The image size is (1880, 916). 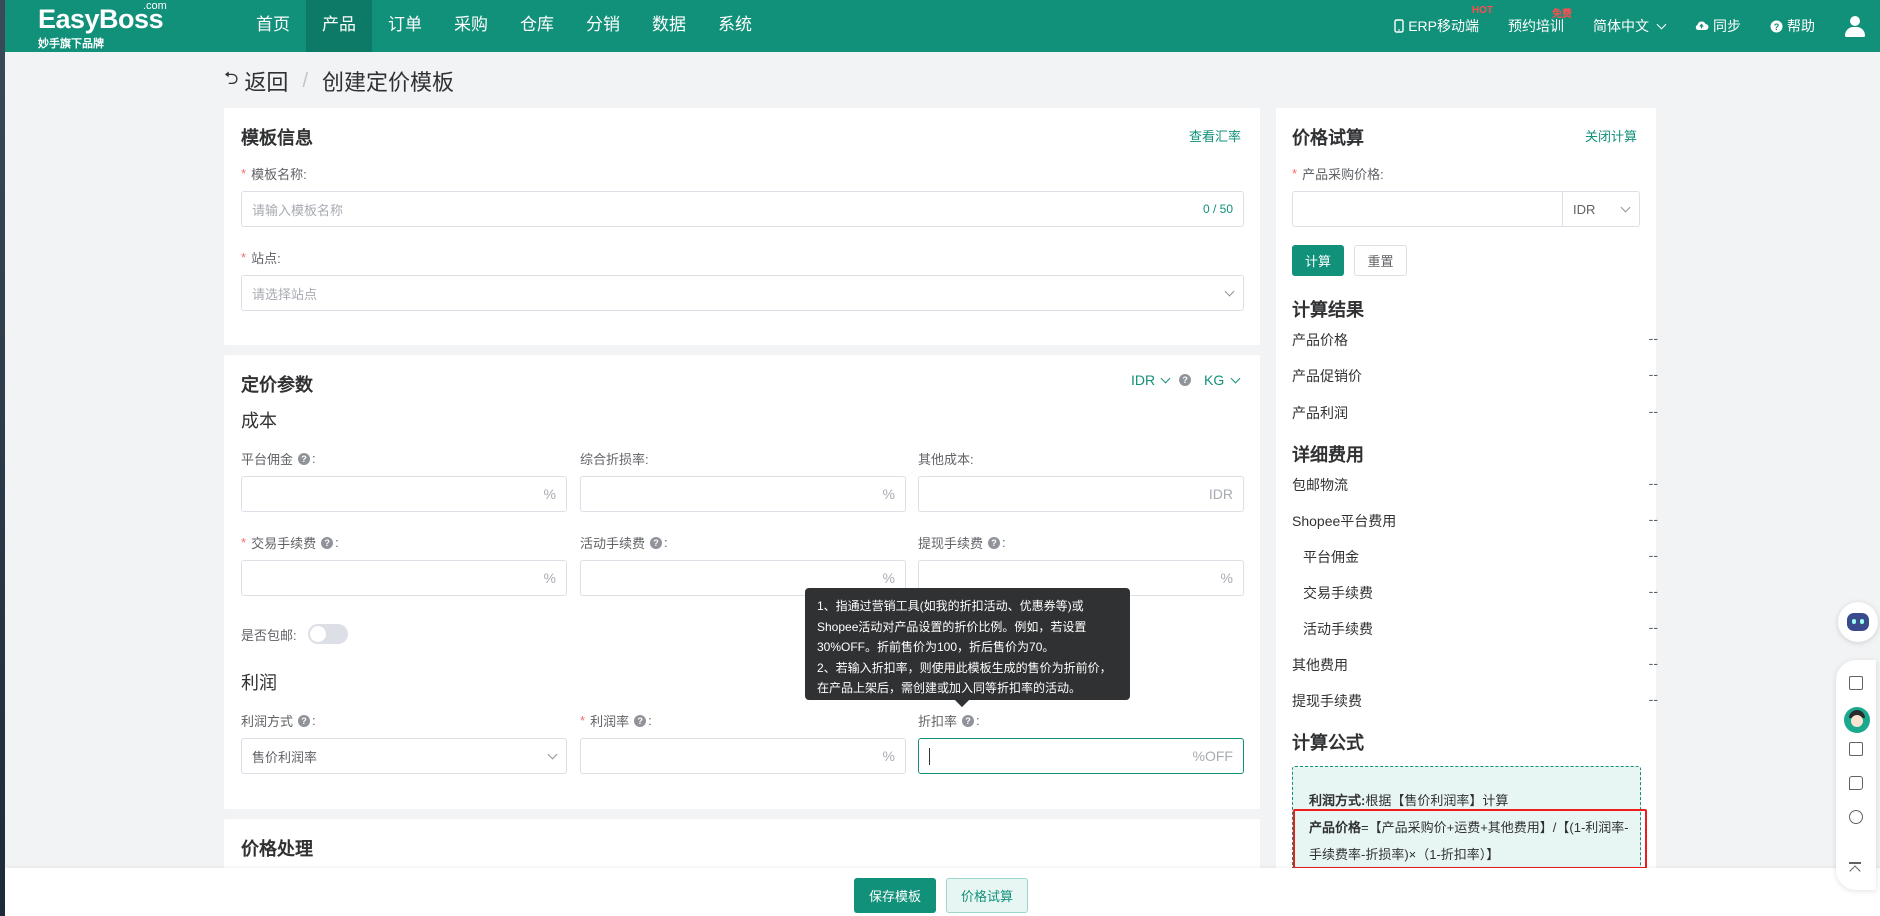 What do you see at coordinates (742, 209) in the screenshot?
I see `template-name-input: 请输入模板名称 0 / 50` at bounding box center [742, 209].